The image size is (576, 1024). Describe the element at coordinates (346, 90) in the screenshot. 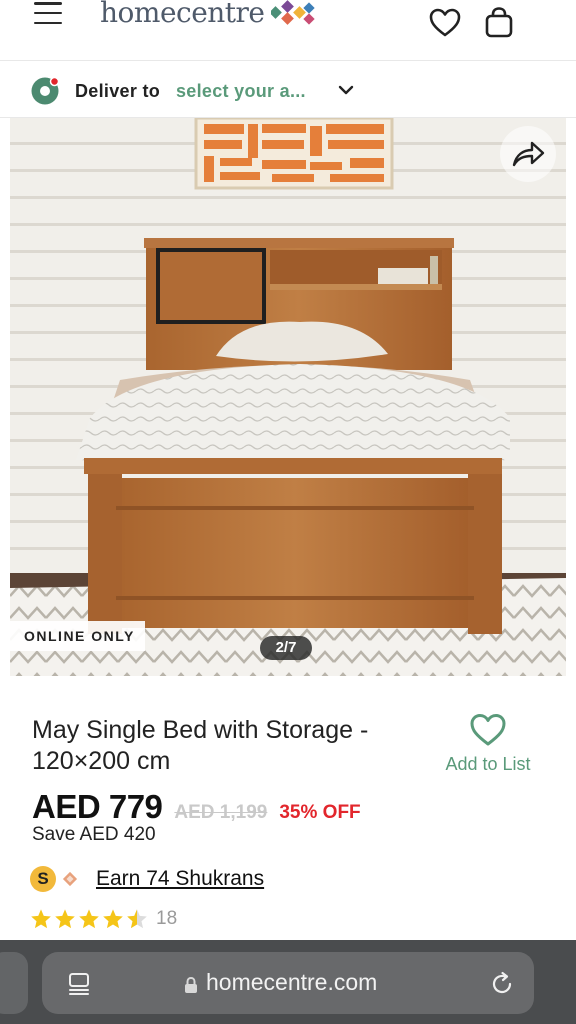

I see `chevron-down-icon` at that location.